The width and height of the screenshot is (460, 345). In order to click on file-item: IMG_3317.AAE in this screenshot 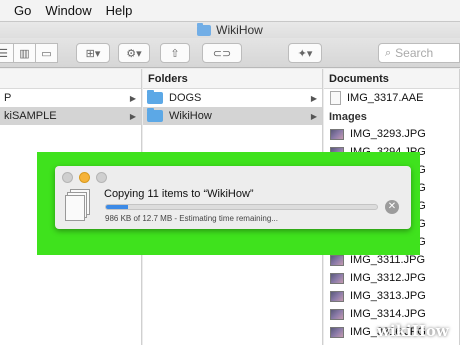, I will do `click(391, 98)`.